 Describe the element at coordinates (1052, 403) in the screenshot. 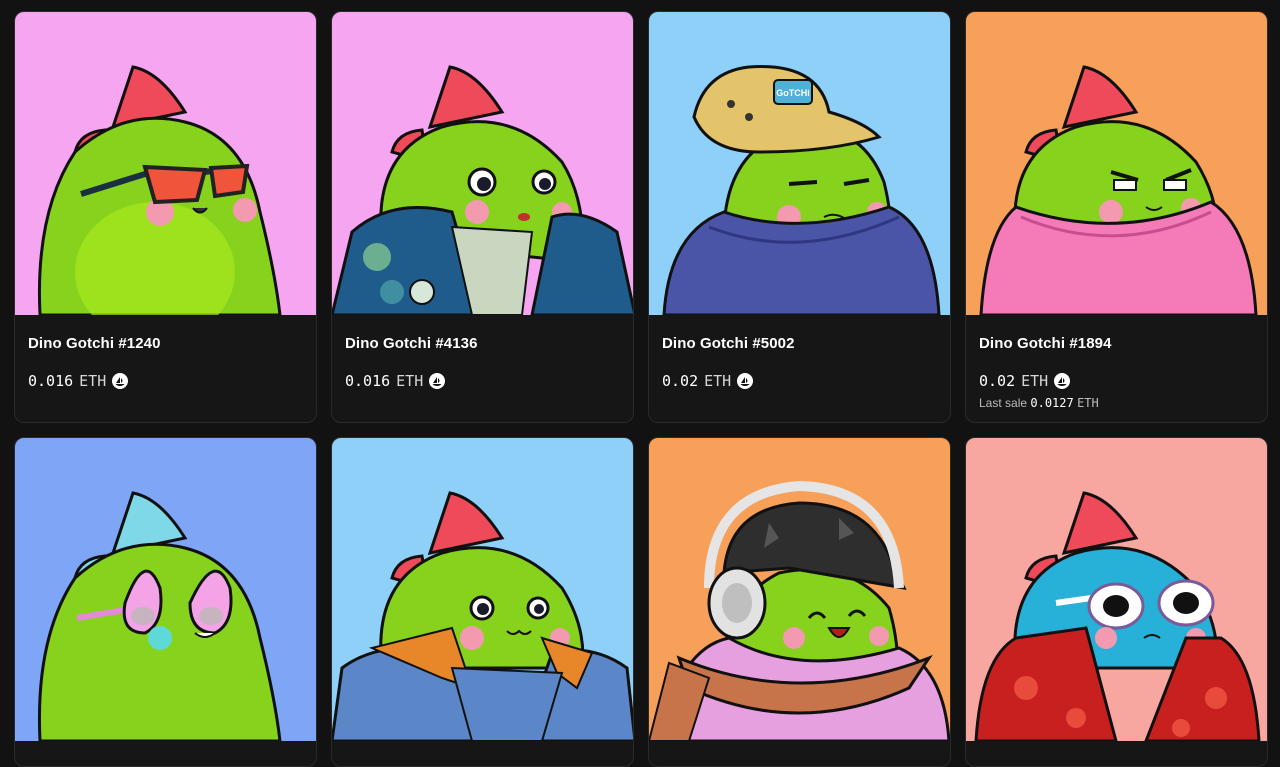

I see `last-sale-value: 0.0127` at that location.